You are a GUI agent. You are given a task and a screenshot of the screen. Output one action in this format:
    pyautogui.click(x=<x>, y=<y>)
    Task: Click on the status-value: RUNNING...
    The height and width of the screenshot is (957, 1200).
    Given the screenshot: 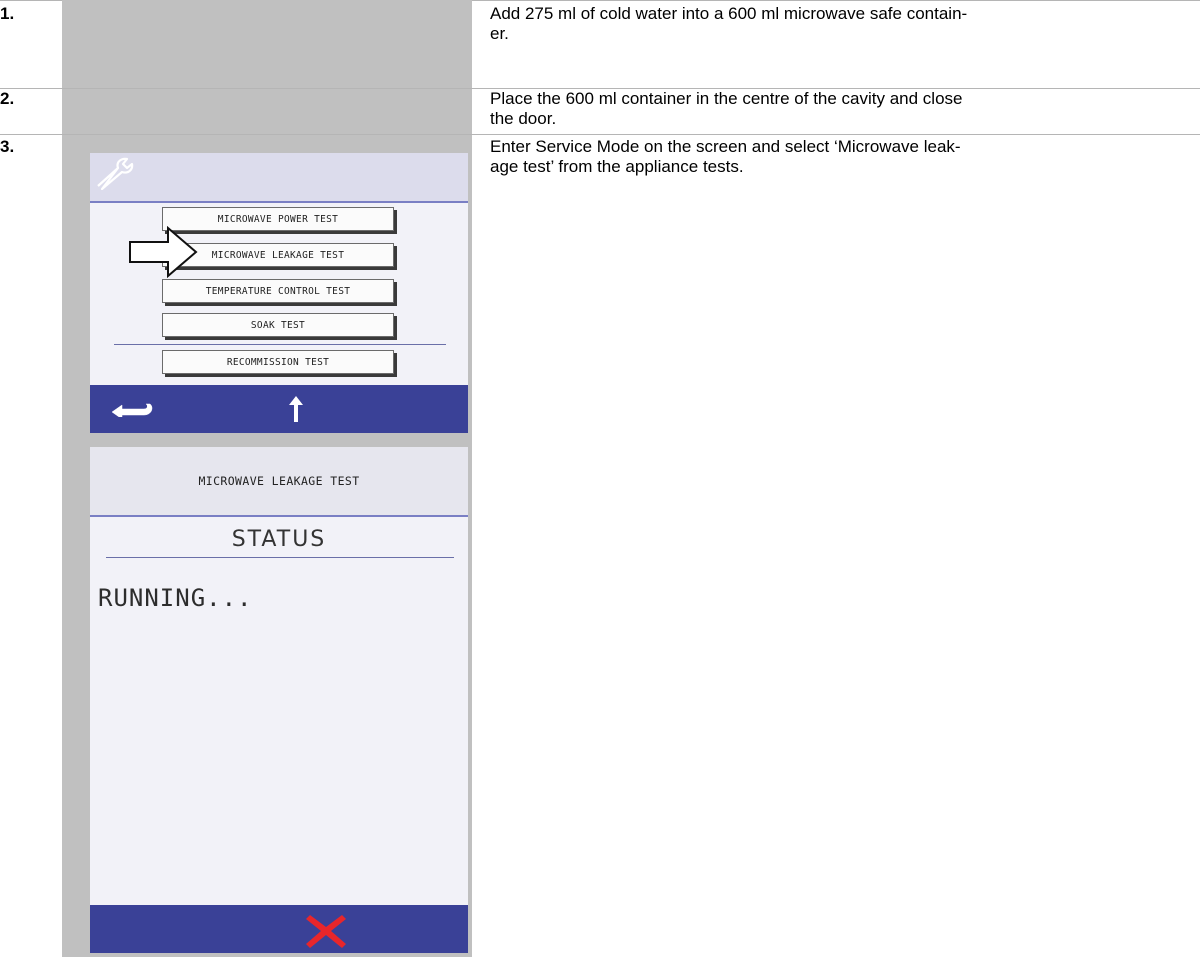 What is the action you would take?
    pyautogui.click(x=175, y=598)
    